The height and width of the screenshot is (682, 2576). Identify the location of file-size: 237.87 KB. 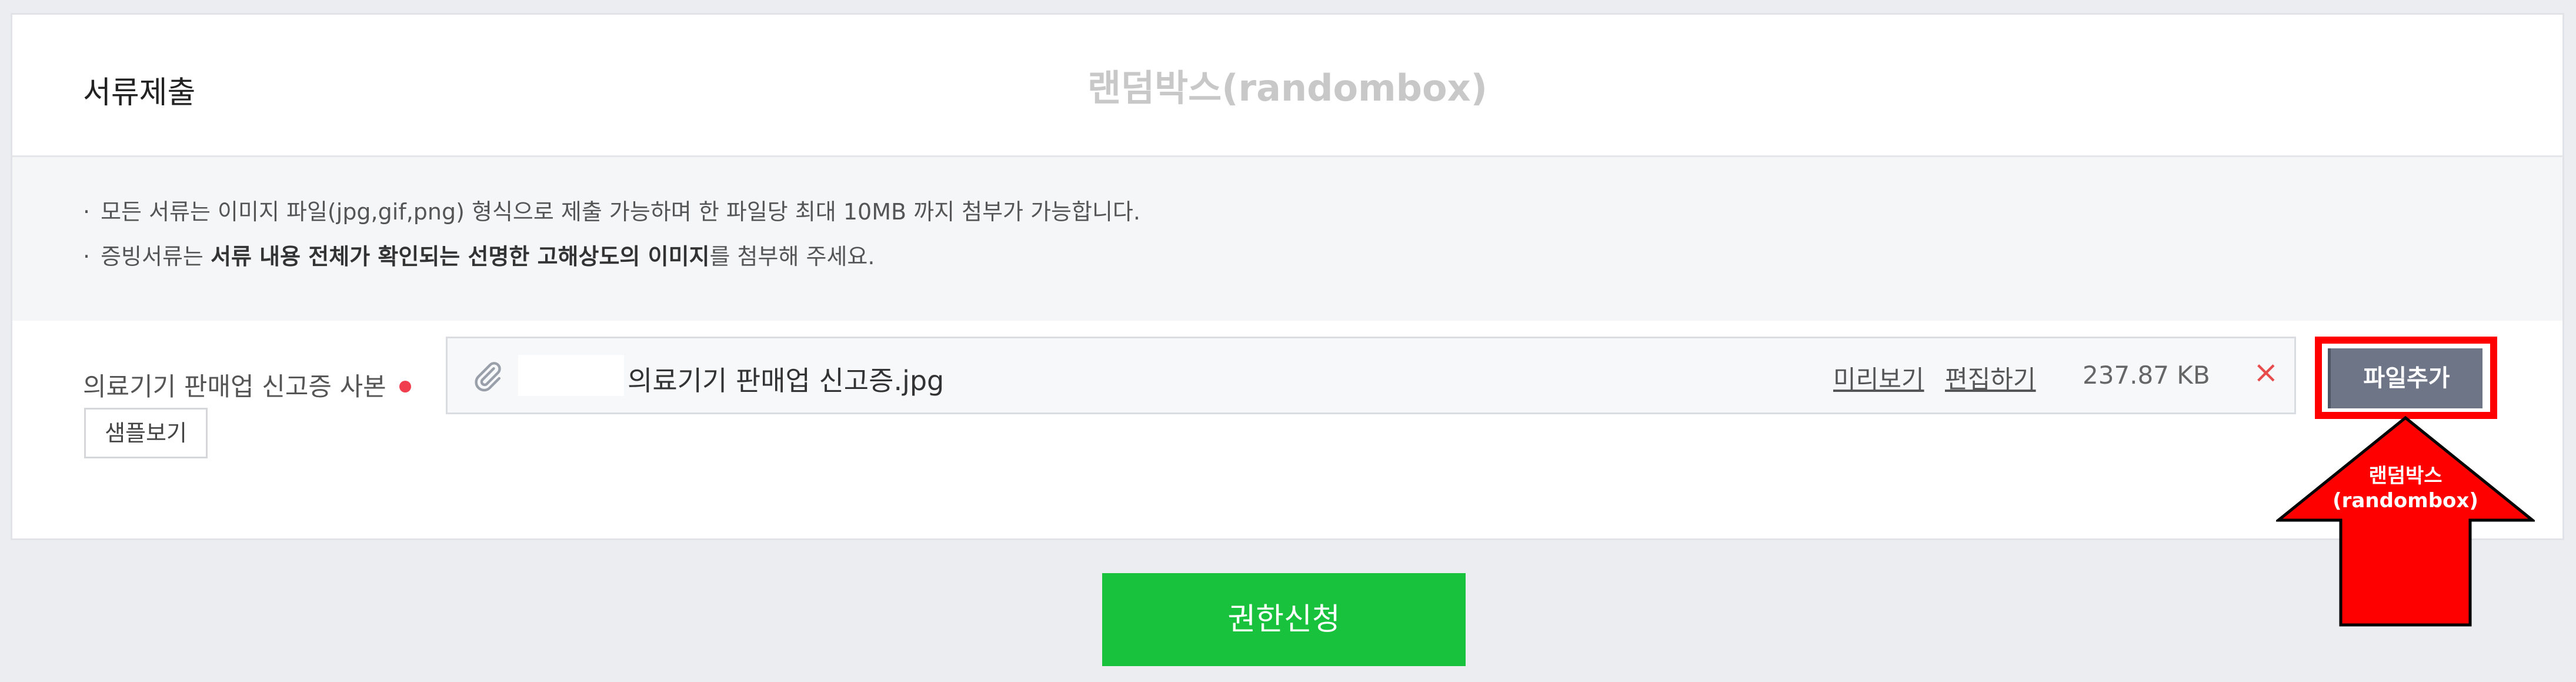
(2146, 375).